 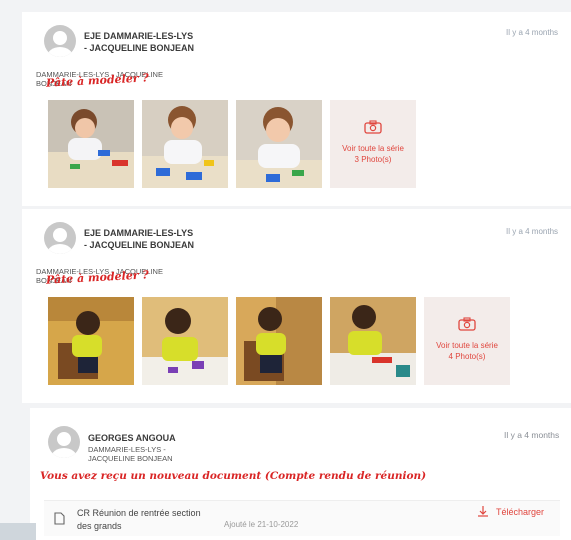 I want to click on photo-count: 4 Photo(s), so click(x=467, y=356).